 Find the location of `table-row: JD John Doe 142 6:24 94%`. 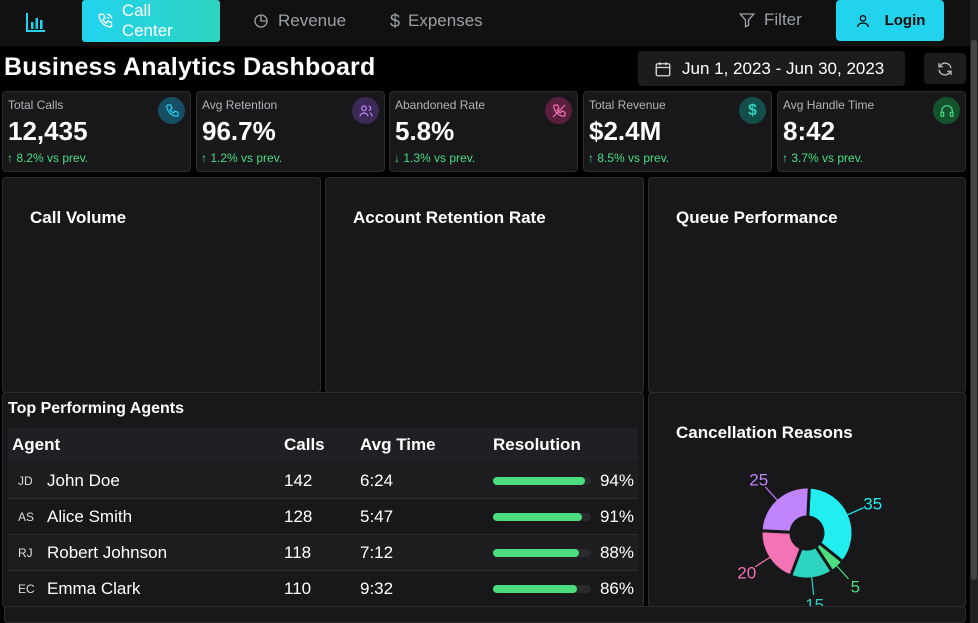

table-row: JD John Doe 142 6:24 94% is located at coordinates (323, 481).